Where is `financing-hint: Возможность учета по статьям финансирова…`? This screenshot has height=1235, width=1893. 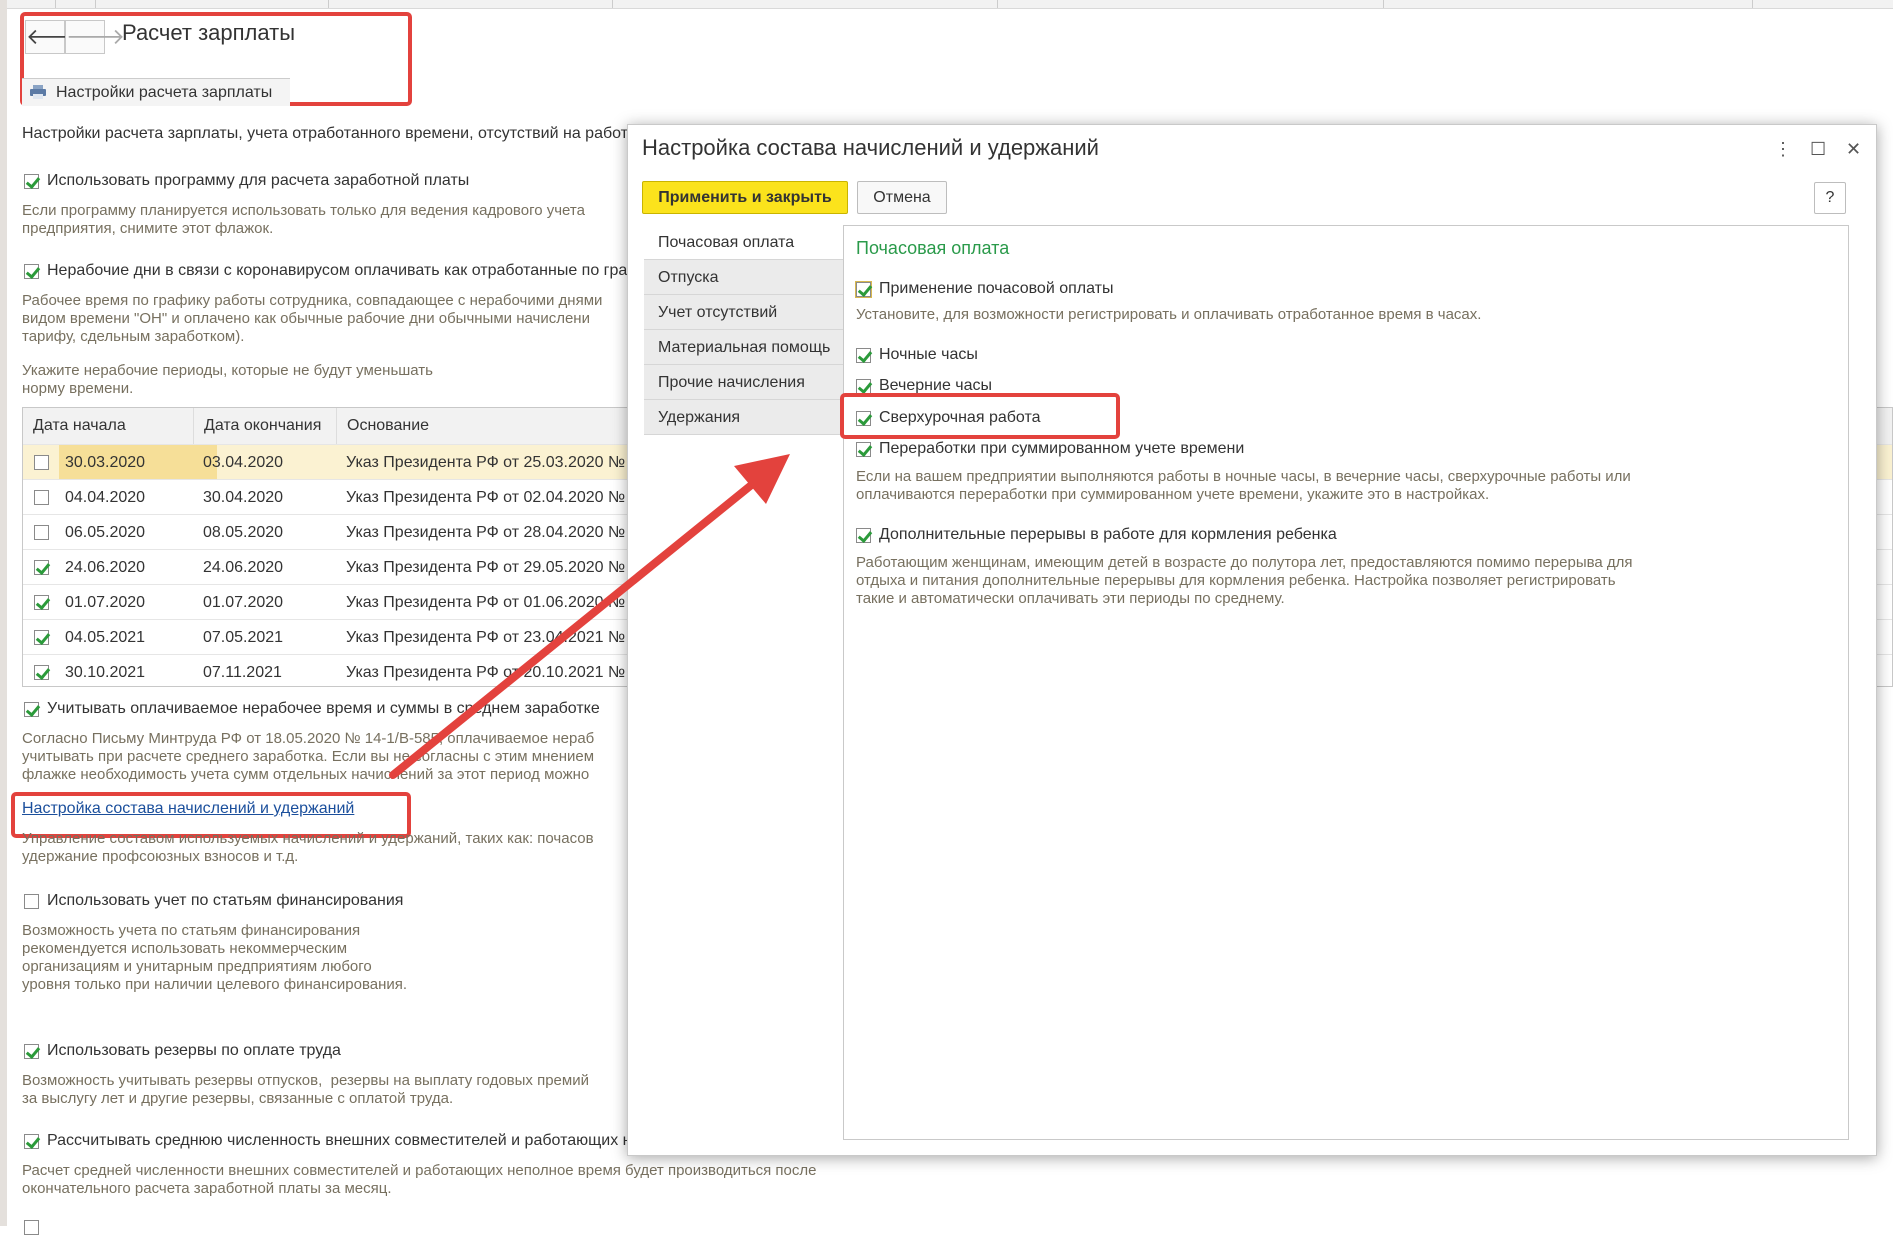 financing-hint: Возможность учета по статьям финансирова… is located at coordinates (215, 957).